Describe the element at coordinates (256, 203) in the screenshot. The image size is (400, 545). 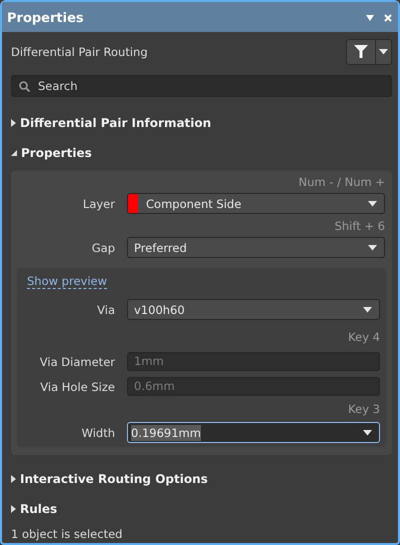
I see `dropdown: Component Side` at that location.